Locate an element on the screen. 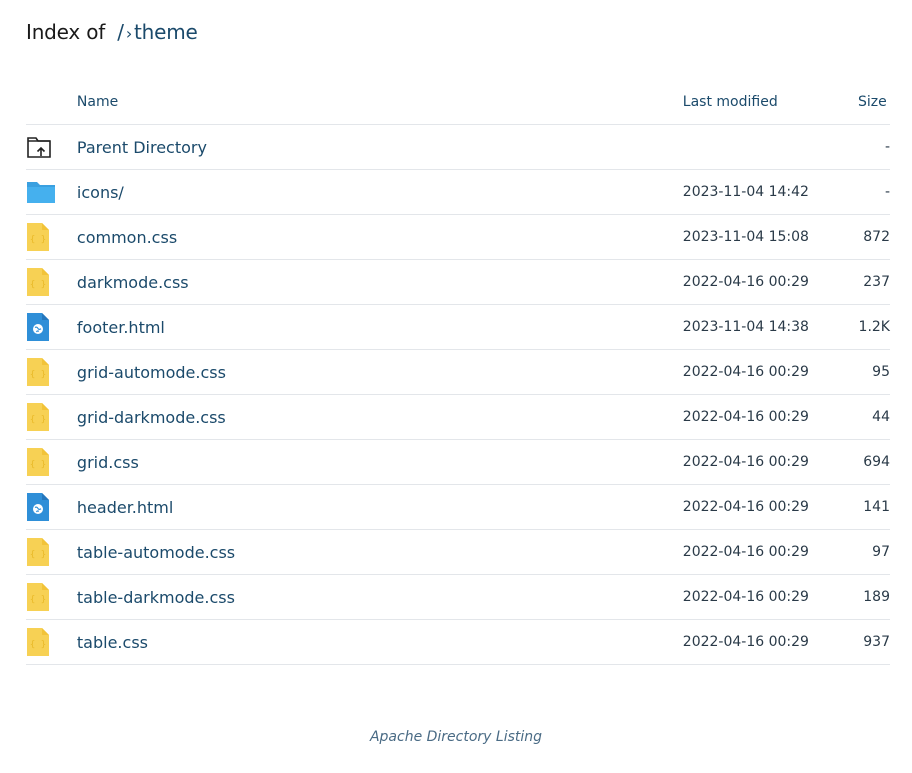 The height and width of the screenshot is (773, 912). table-row: { } table-darkmode.css 2022-04-16 00:29 189 is located at coordinates (458, 597).